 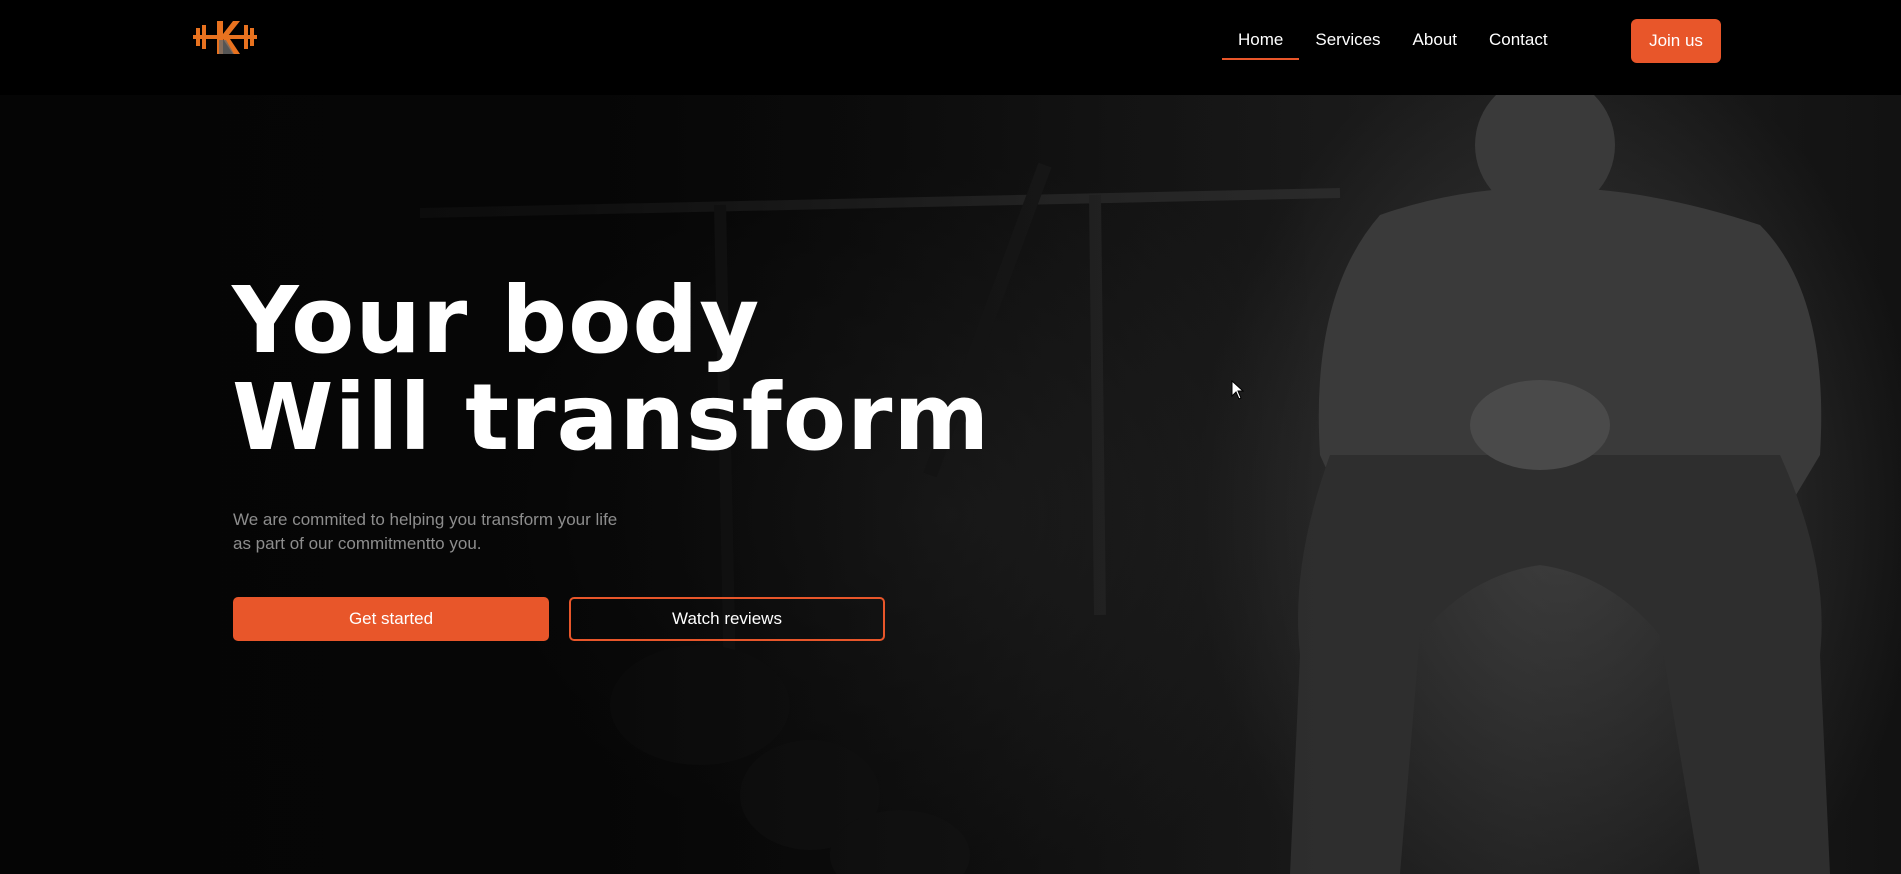 What do you see at coordinates (1518, 40) in the screenshot?
I see `nav-contact: Contact` at bounding box center [1518, 40].